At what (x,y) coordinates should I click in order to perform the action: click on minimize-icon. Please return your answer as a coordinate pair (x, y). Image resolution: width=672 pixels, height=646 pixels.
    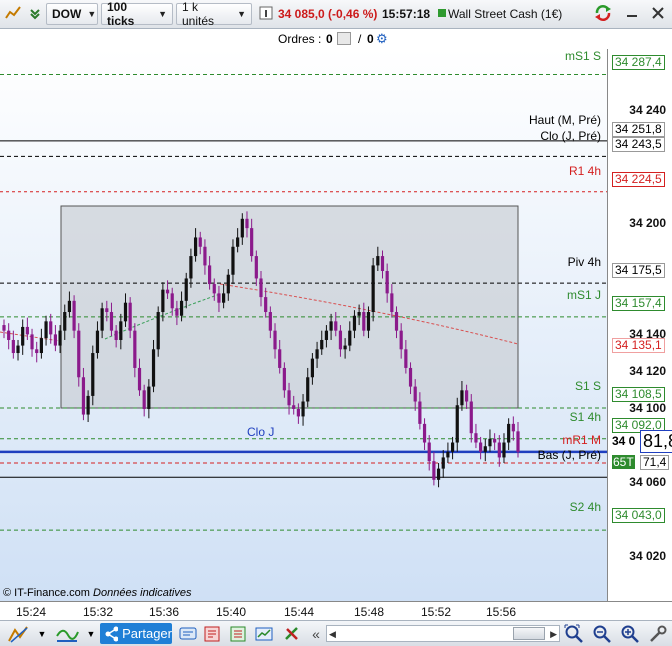
    Looking at the image, I should click on (632, 13).